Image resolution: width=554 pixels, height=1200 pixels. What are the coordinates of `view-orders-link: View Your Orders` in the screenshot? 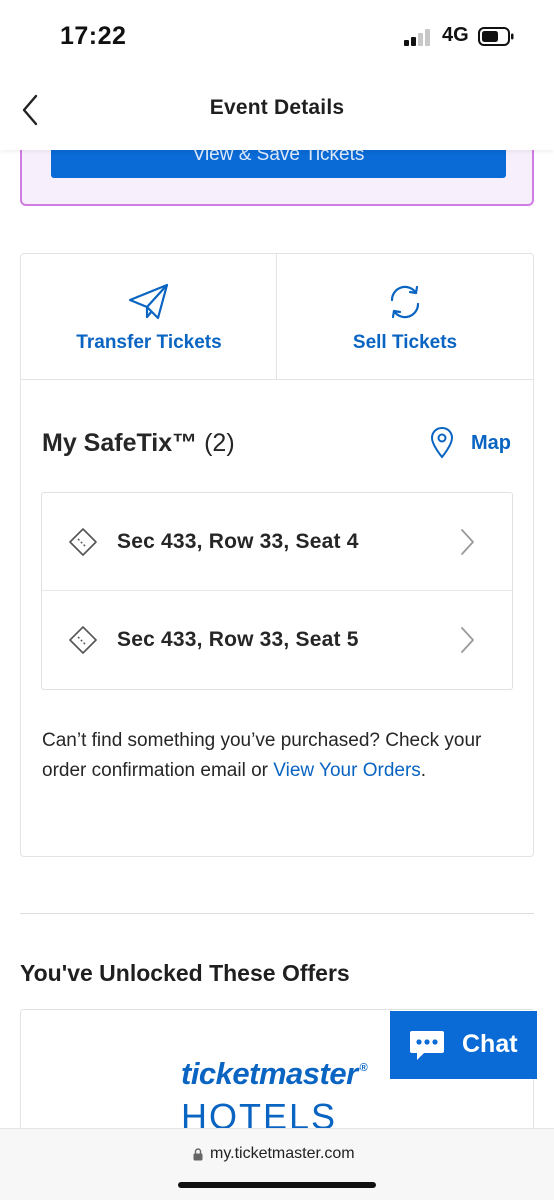 It's located at (347, 770).